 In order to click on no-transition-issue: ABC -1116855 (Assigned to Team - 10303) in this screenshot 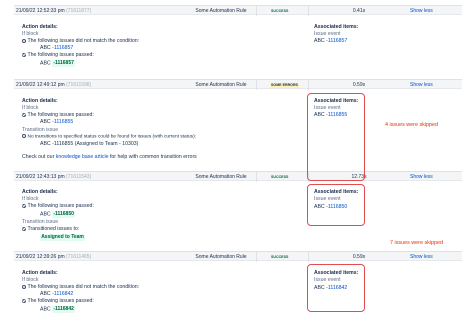, I will do `click(89, 144)`.